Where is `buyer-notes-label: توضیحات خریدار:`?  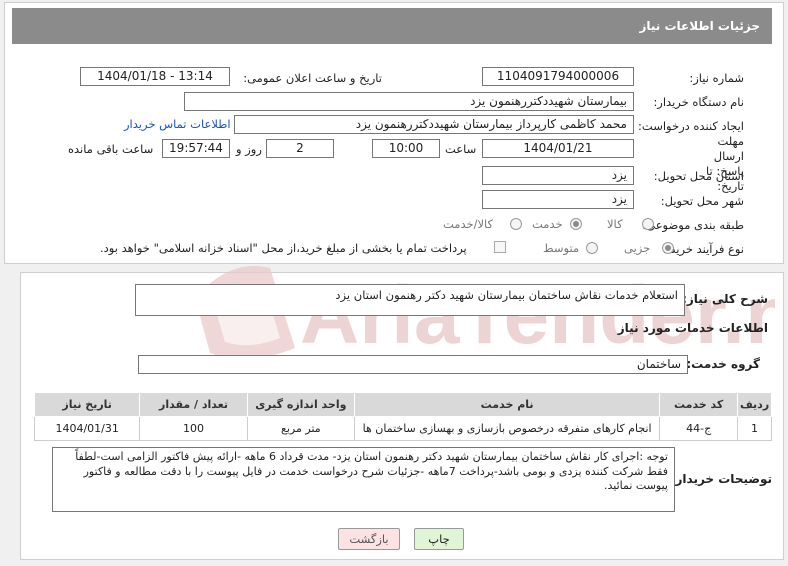 buyer-notes-label: توضیحات خریدار: is located at coordinates (721, 479).